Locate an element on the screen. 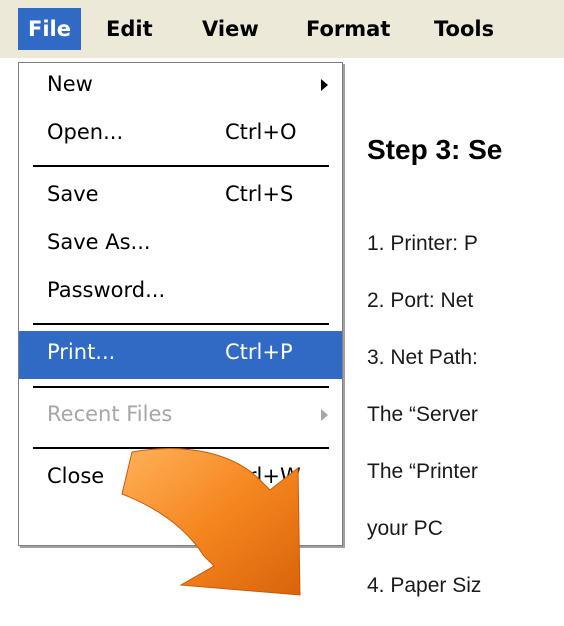 Image resolution: width=564 pixels, height=626 pixels. curved-arrow-icon is located at coordinates (211, 522).